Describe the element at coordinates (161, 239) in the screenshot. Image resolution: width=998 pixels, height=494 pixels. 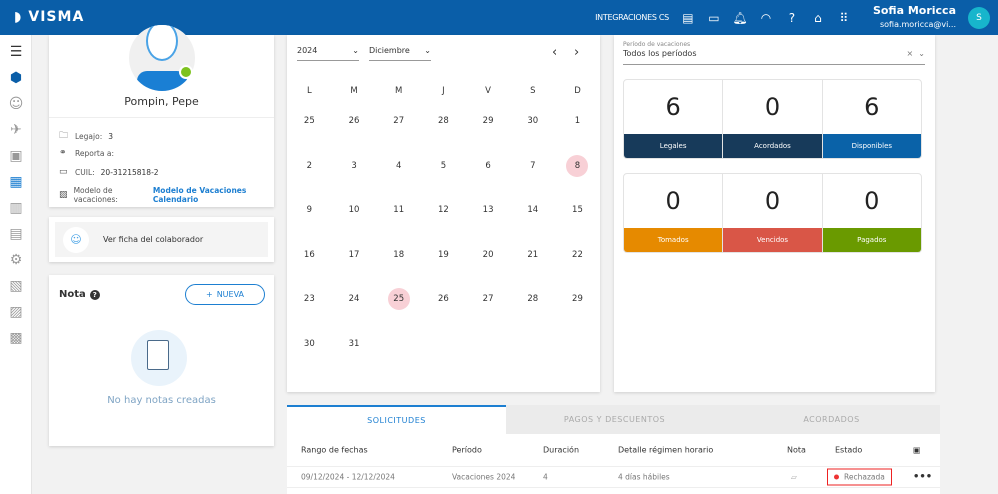
I see `ver-ficha-card: ☺ Ver ficha del colaborador` at that location.